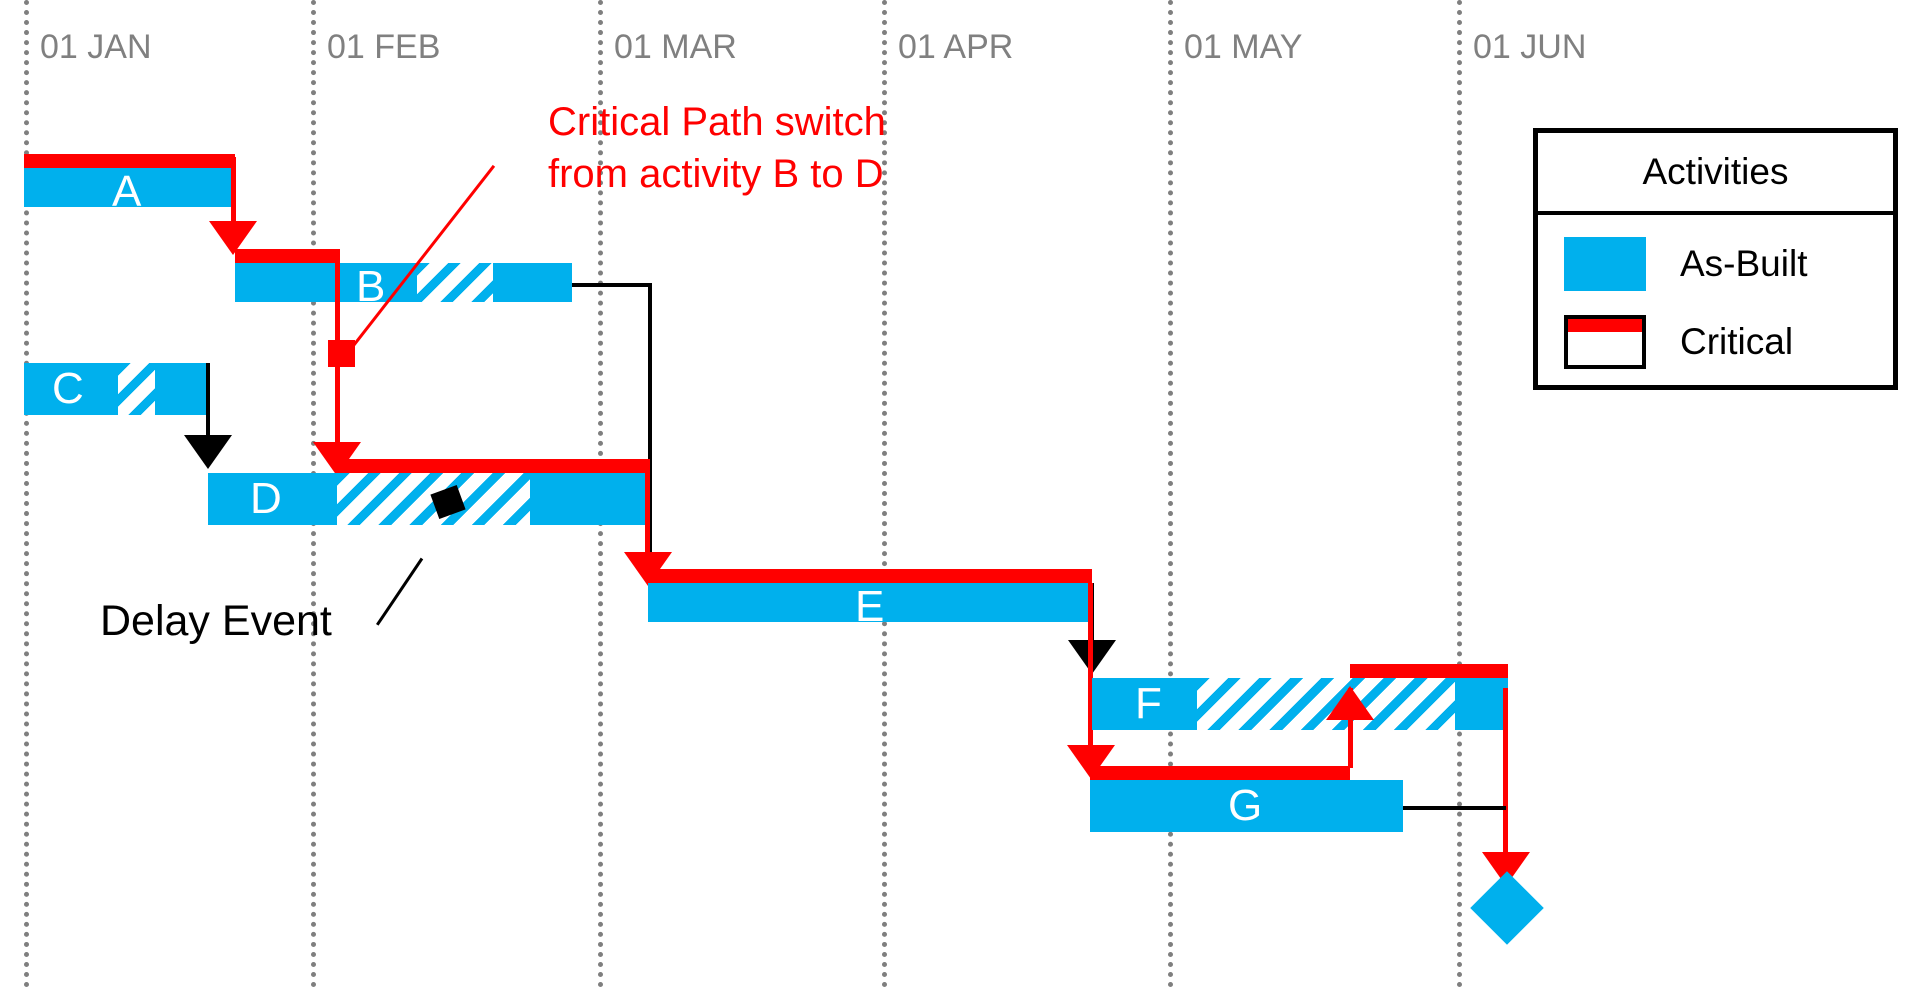  I want to click on link-g-to-f-arrowhead, so click(1350, 703).